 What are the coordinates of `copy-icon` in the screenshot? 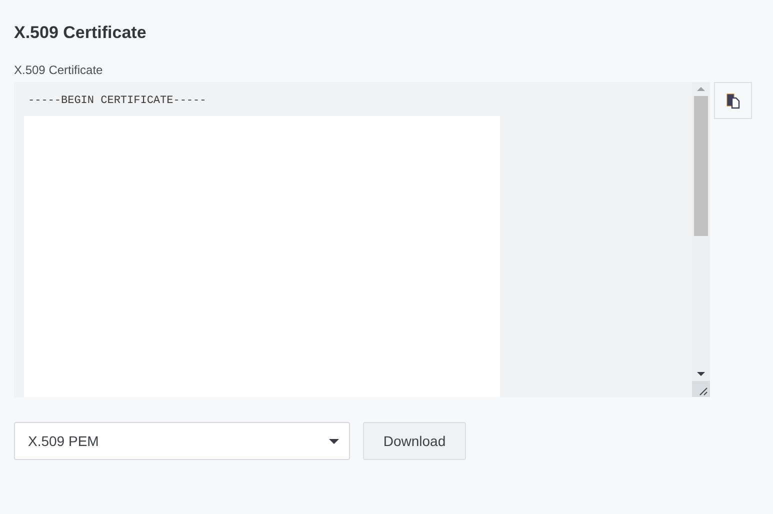 It's located at (733, 100).